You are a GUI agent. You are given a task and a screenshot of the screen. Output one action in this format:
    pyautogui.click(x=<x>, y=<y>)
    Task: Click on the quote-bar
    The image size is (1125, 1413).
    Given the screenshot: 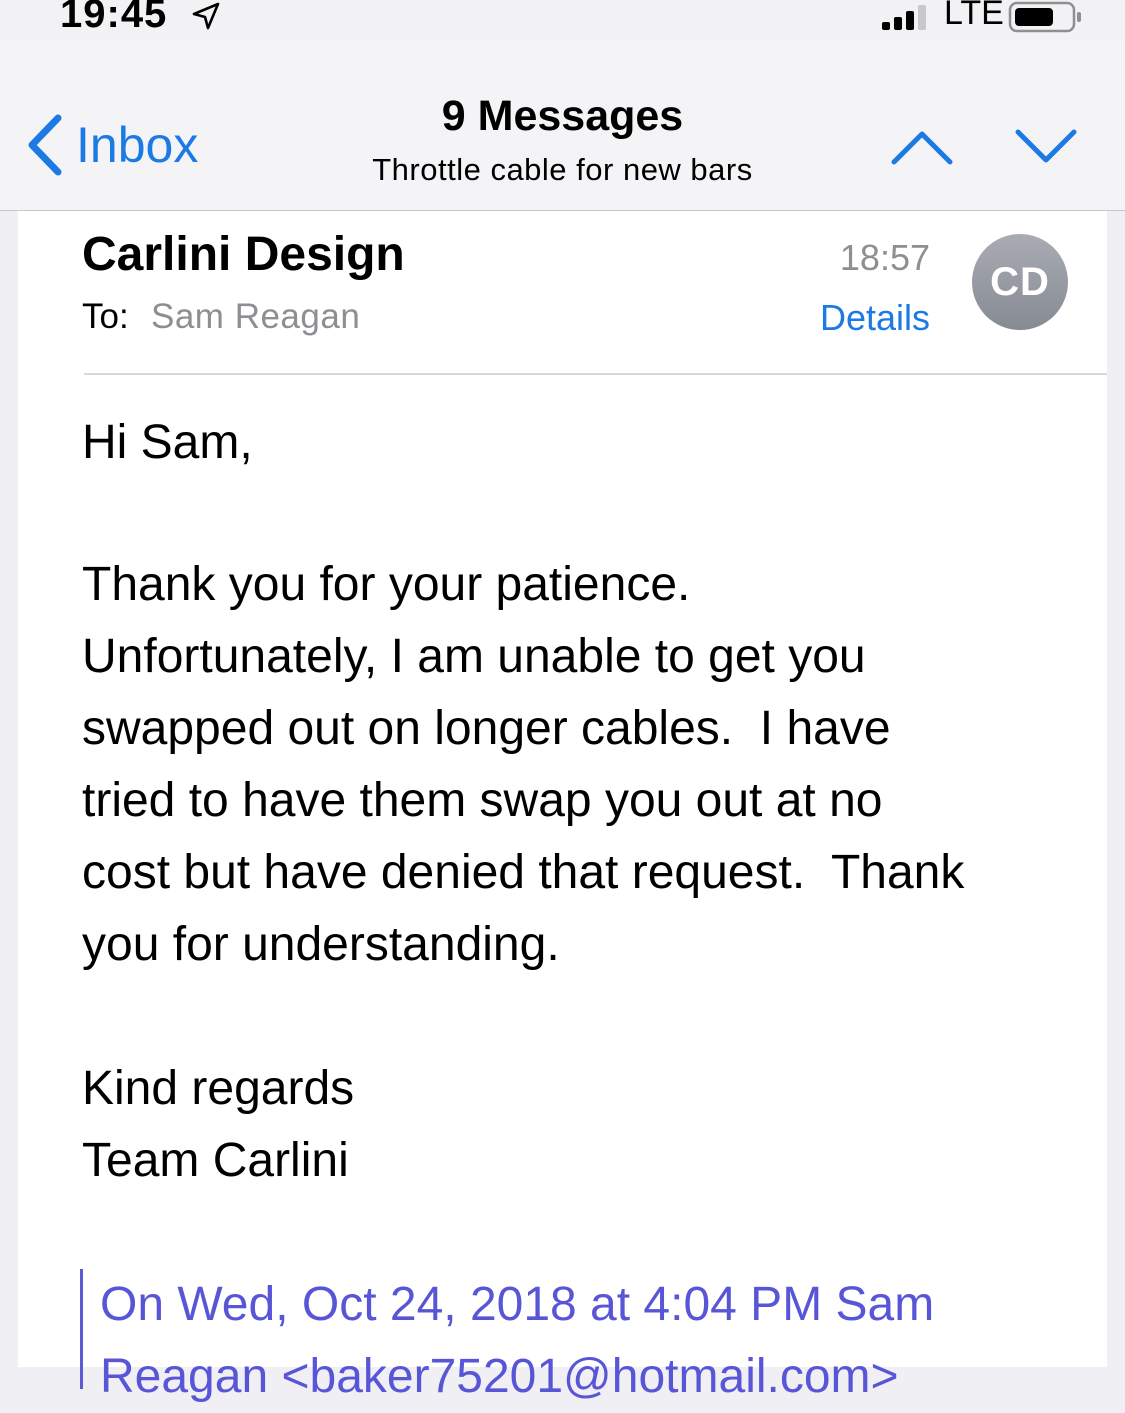 What is the action you would take?
    pyautogui.click(x=81, y=1329)
    